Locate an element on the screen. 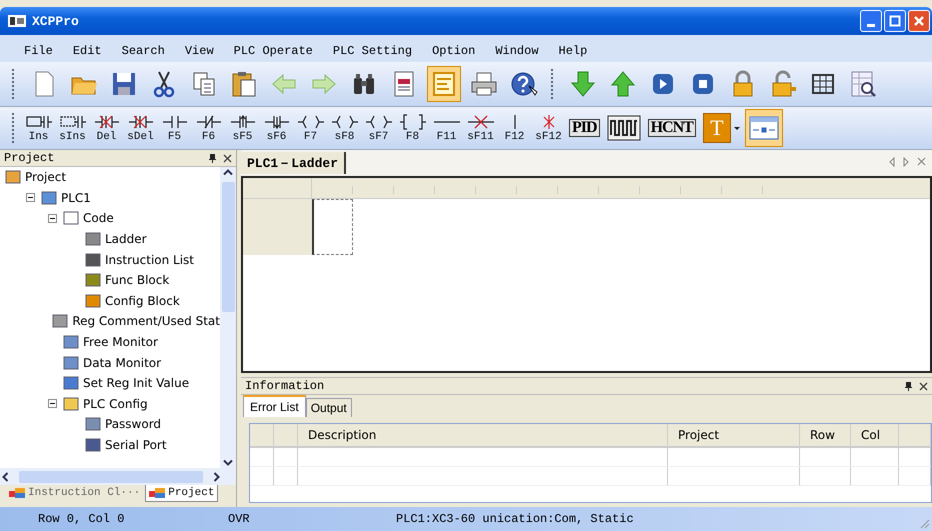 This screenshot has height=531, width=932. tree-item: Config Block is located at coordinates (142, 301).